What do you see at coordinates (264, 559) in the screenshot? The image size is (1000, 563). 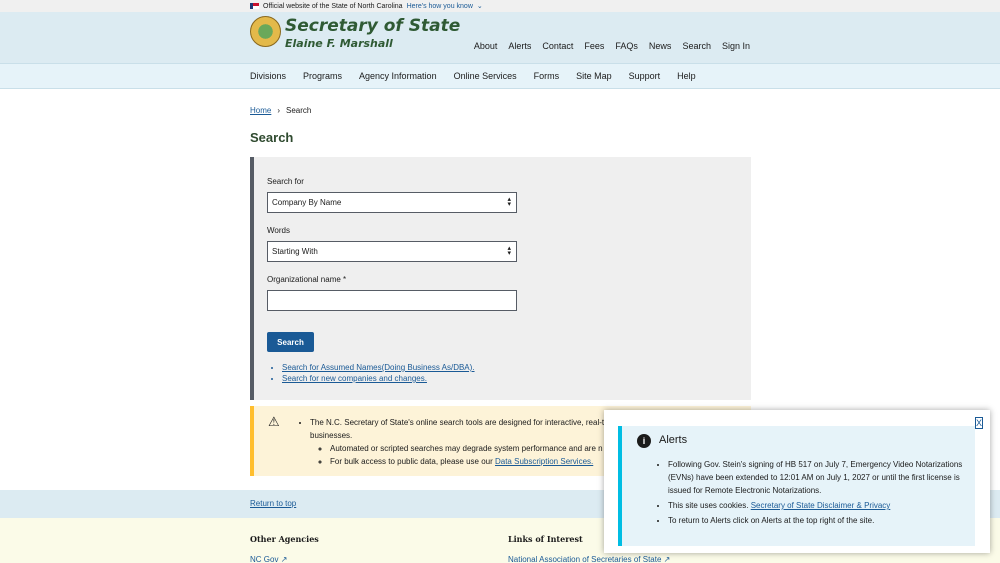 I see `nc-gov-label: NC Gov` at bounding box center [264, 559].